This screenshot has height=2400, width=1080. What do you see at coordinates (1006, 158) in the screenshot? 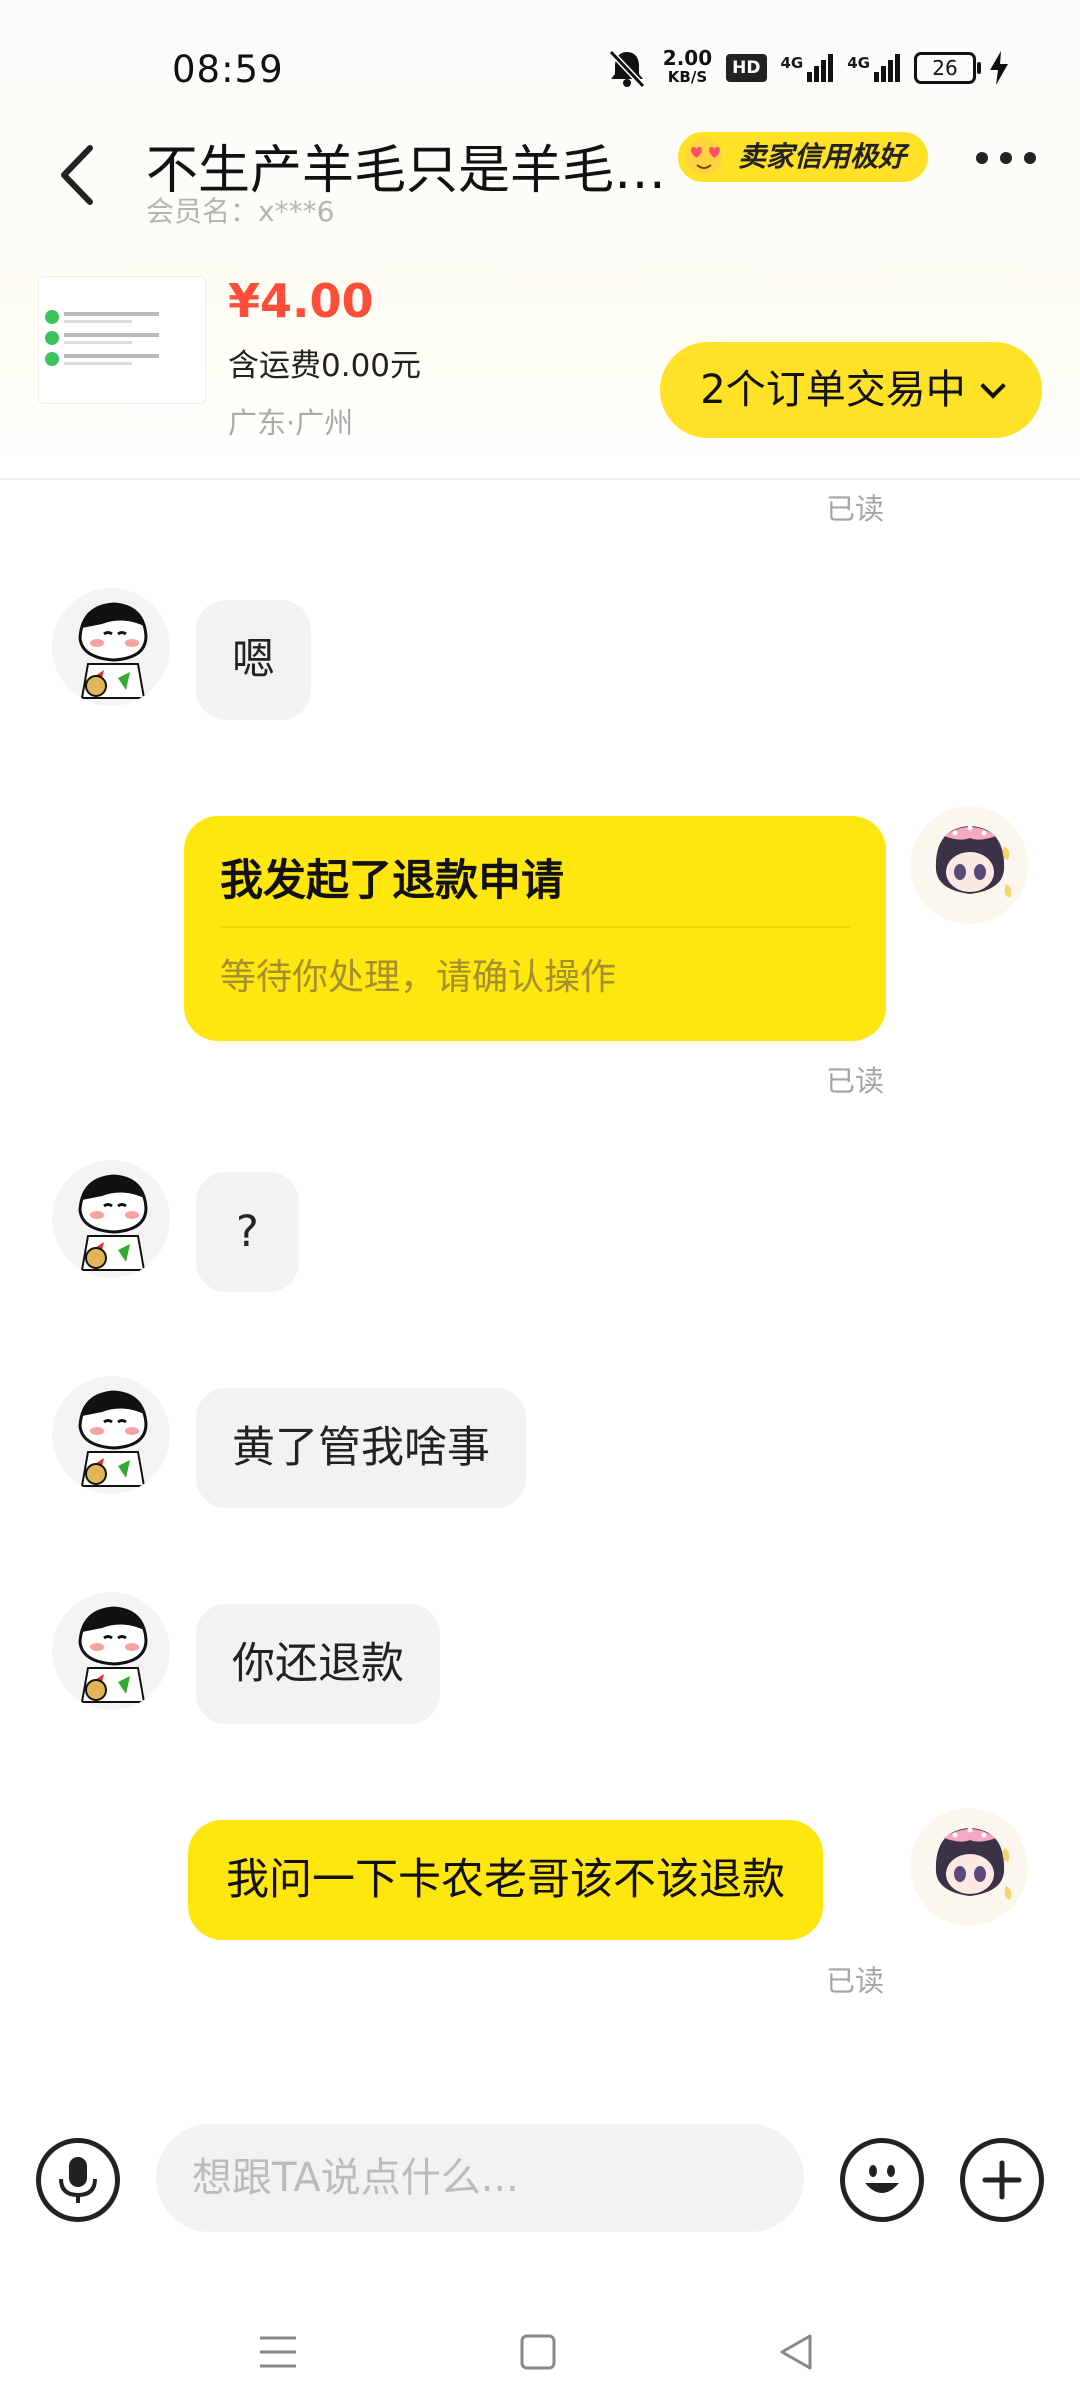
I see `more-icon` at bounding box center [1006, 158].